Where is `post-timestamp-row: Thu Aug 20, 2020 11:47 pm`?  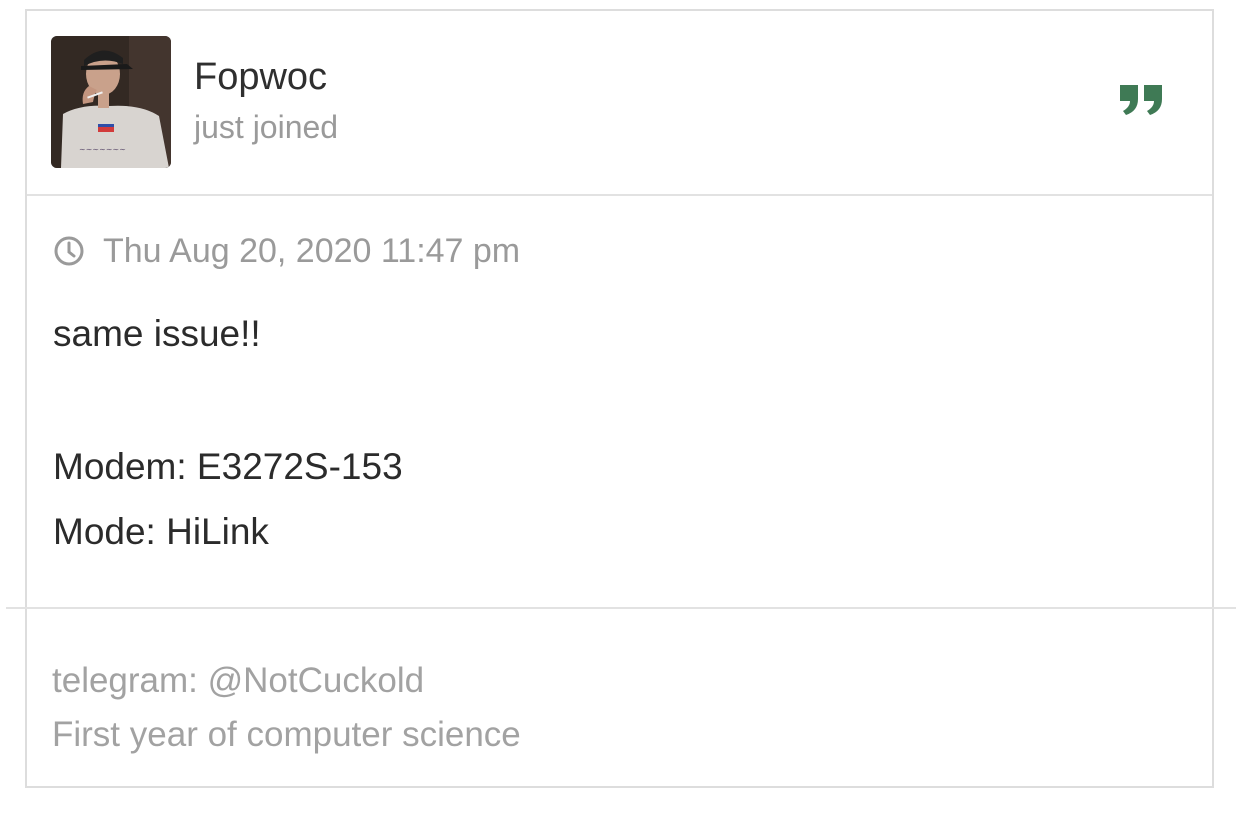
post-timestamp-row: Thu Aug 20, 2020 11:47 pm is located at coordinates (286, 251).